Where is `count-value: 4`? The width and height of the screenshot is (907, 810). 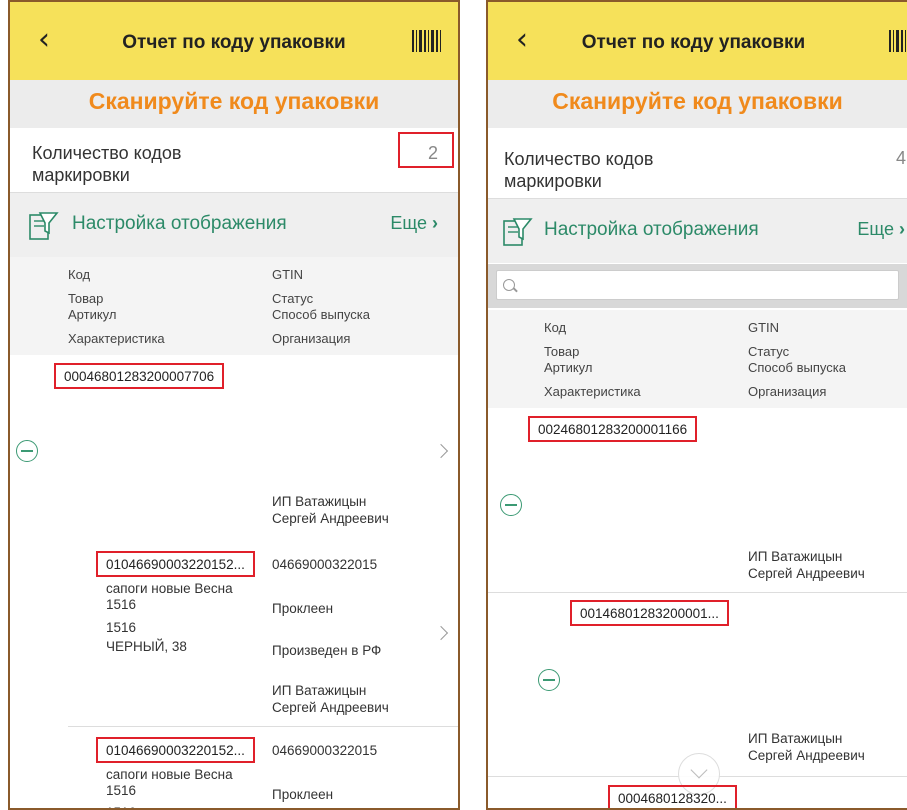 count-value: 4 is located at coordinates (901, 158).